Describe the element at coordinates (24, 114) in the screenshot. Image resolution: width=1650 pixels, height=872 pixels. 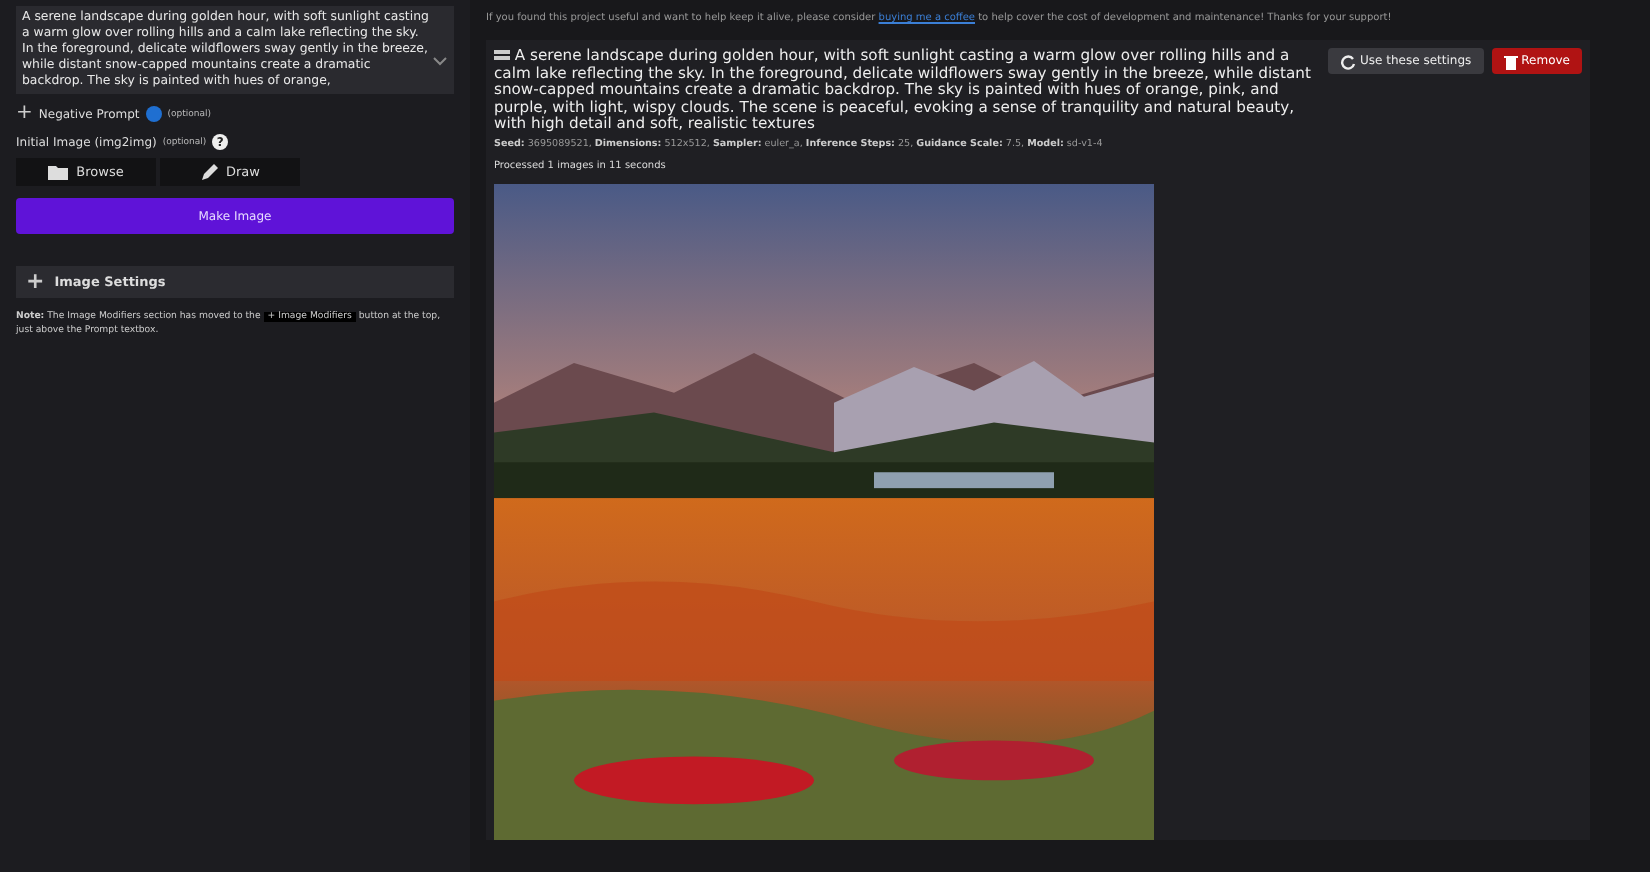
I see `plus-icon: +` at that location.